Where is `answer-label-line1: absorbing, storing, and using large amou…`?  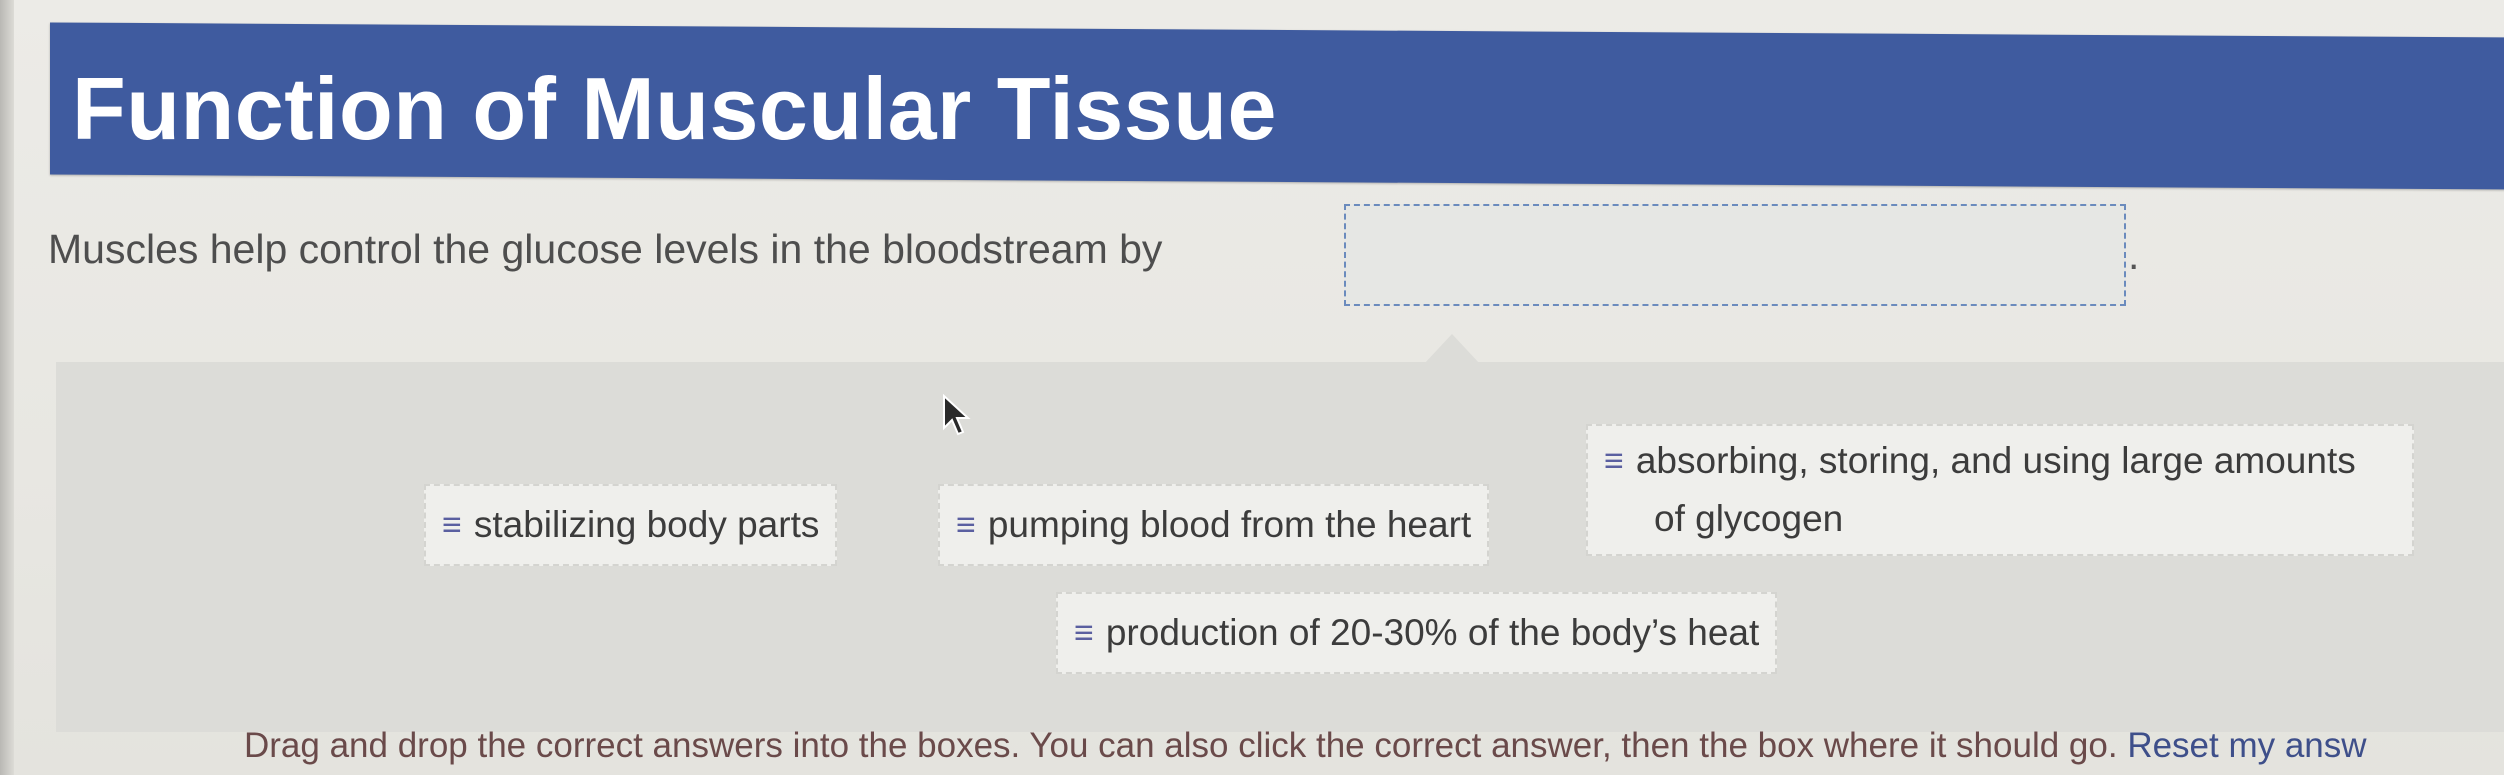
answer-label-line1: absorbing, storing, and using large amou… is located at coordinates (1995, 460).